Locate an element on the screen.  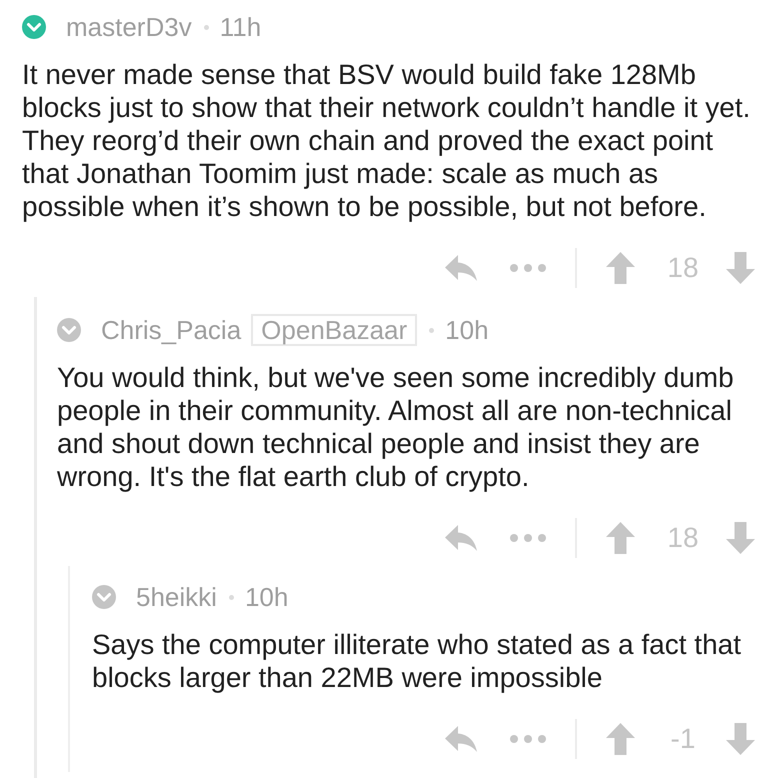
username: Chris_Pacia is located at coordinates (171, 330).